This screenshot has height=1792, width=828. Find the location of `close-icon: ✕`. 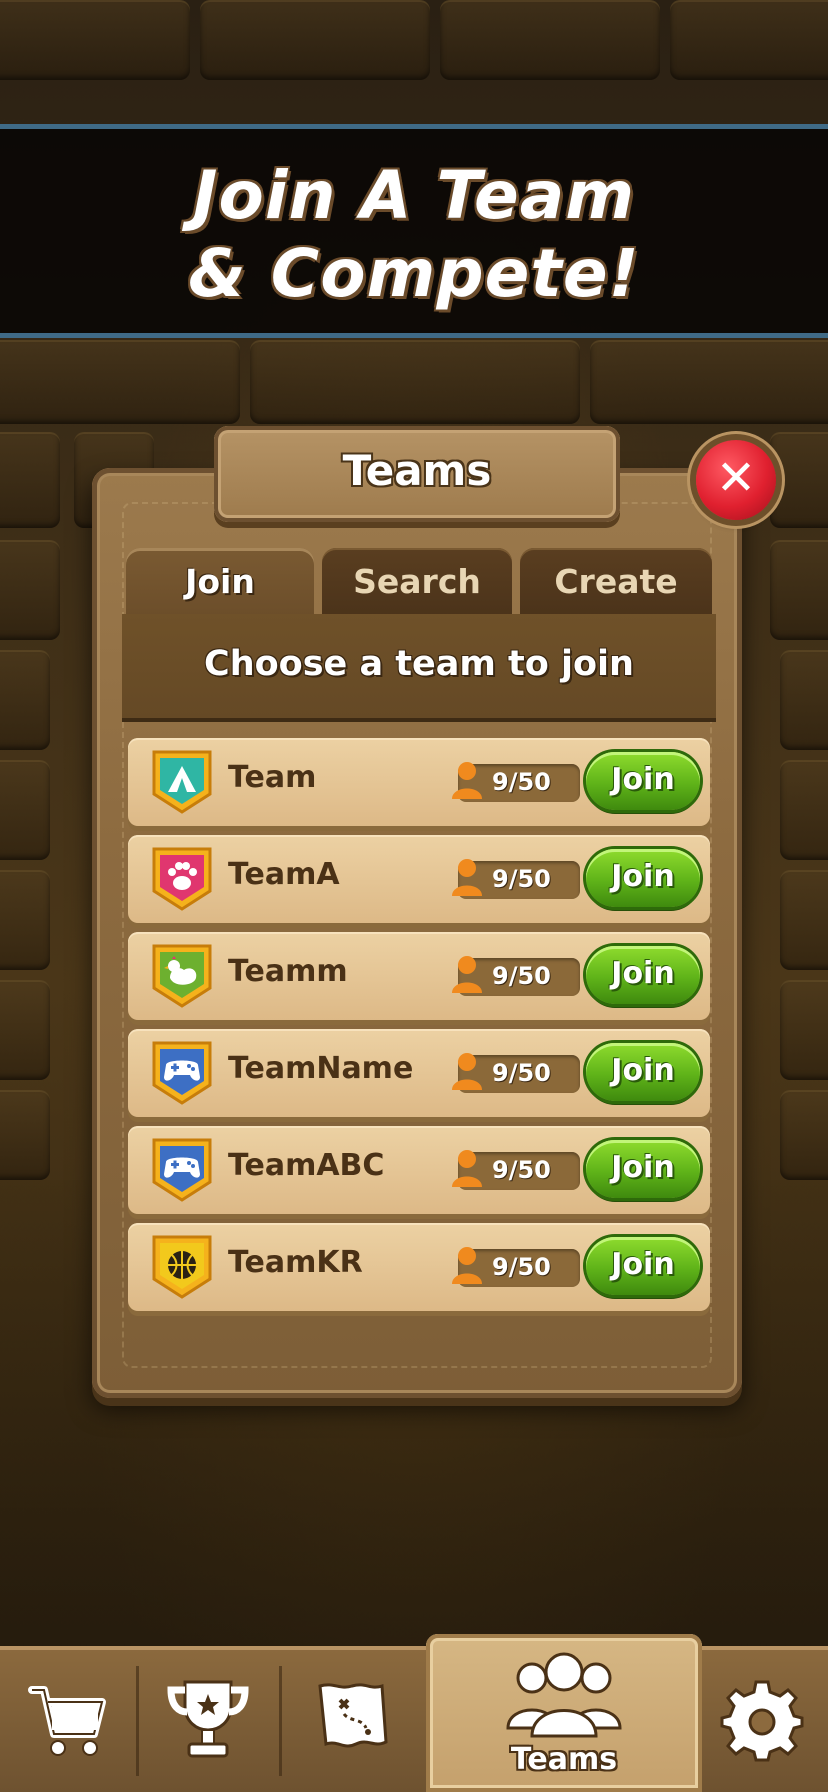

close-icon: ✕ is located at coordinates (736, 478).